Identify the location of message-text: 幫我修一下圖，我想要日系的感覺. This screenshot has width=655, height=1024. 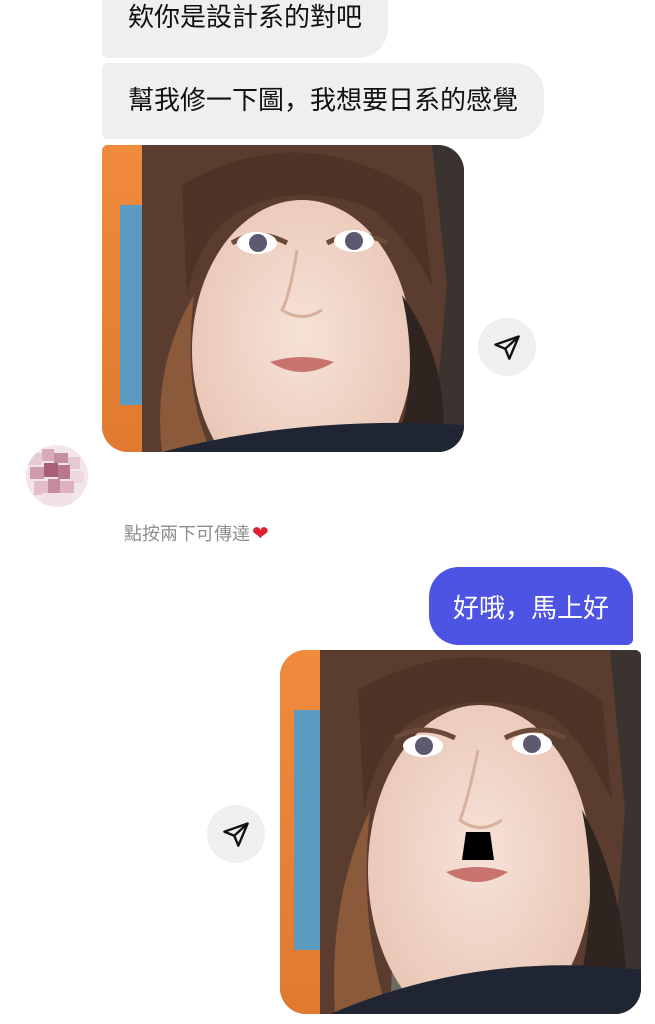
(323, 101).